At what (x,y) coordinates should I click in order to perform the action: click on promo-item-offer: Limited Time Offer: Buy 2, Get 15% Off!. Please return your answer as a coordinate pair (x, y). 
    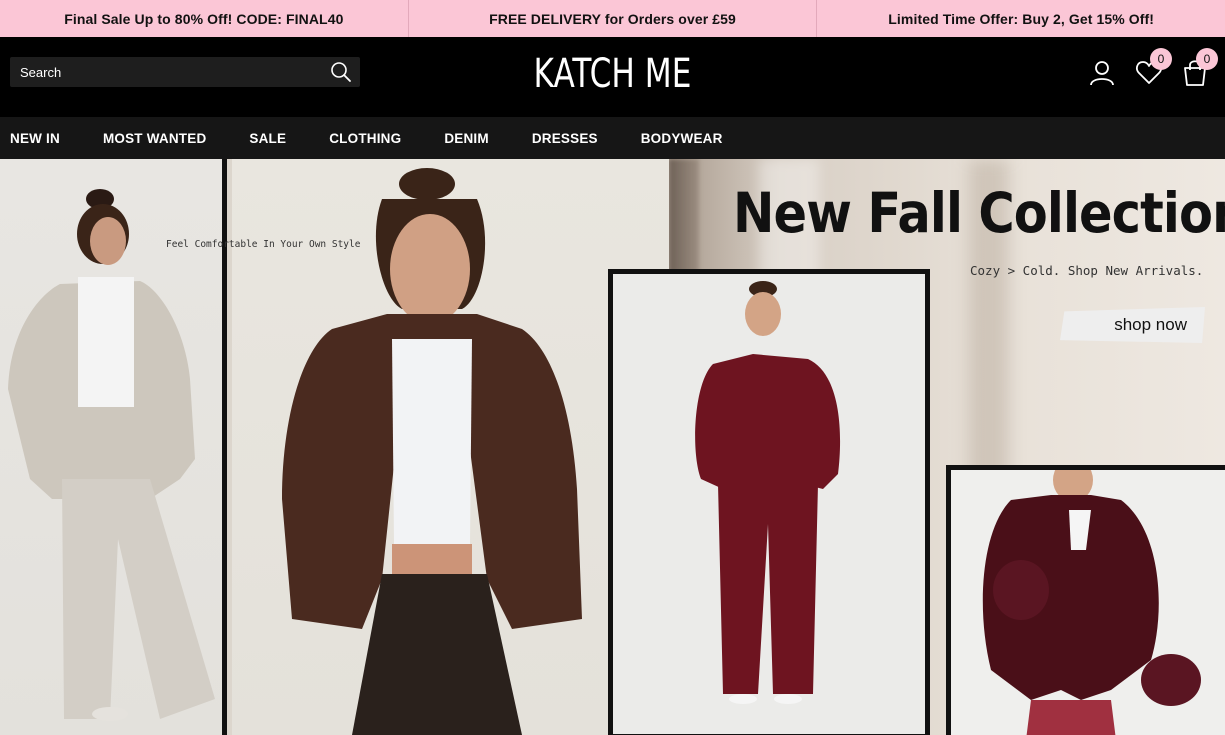
    Looking at the image, I should click on (1021, 18).